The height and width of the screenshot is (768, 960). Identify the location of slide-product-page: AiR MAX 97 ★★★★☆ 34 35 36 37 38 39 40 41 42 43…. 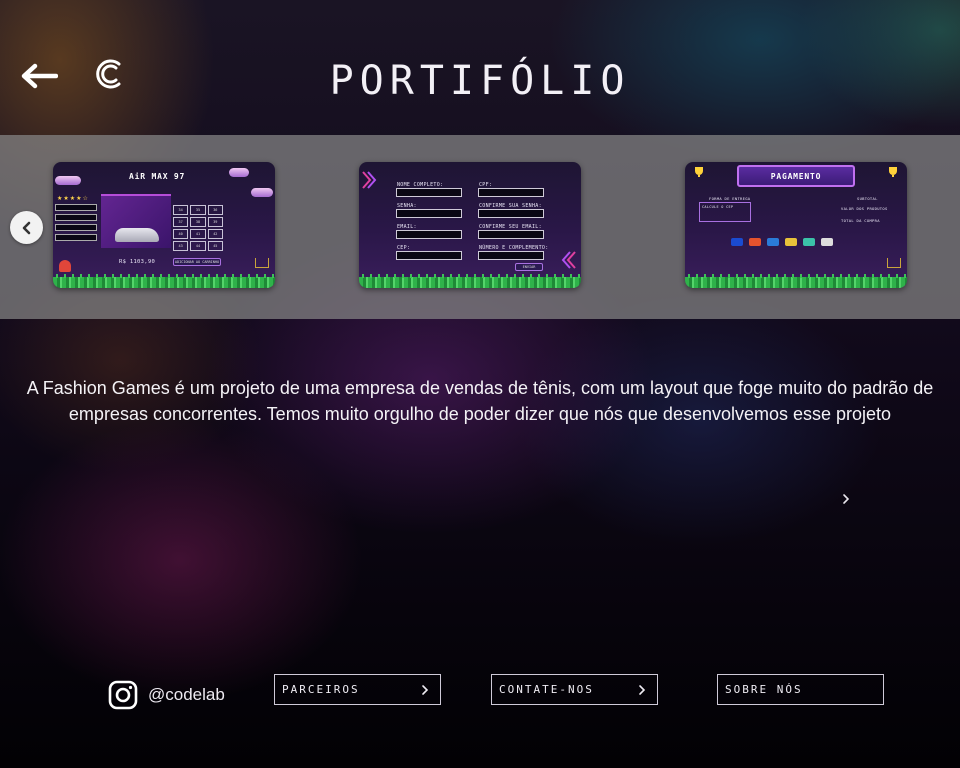
(164, 225).